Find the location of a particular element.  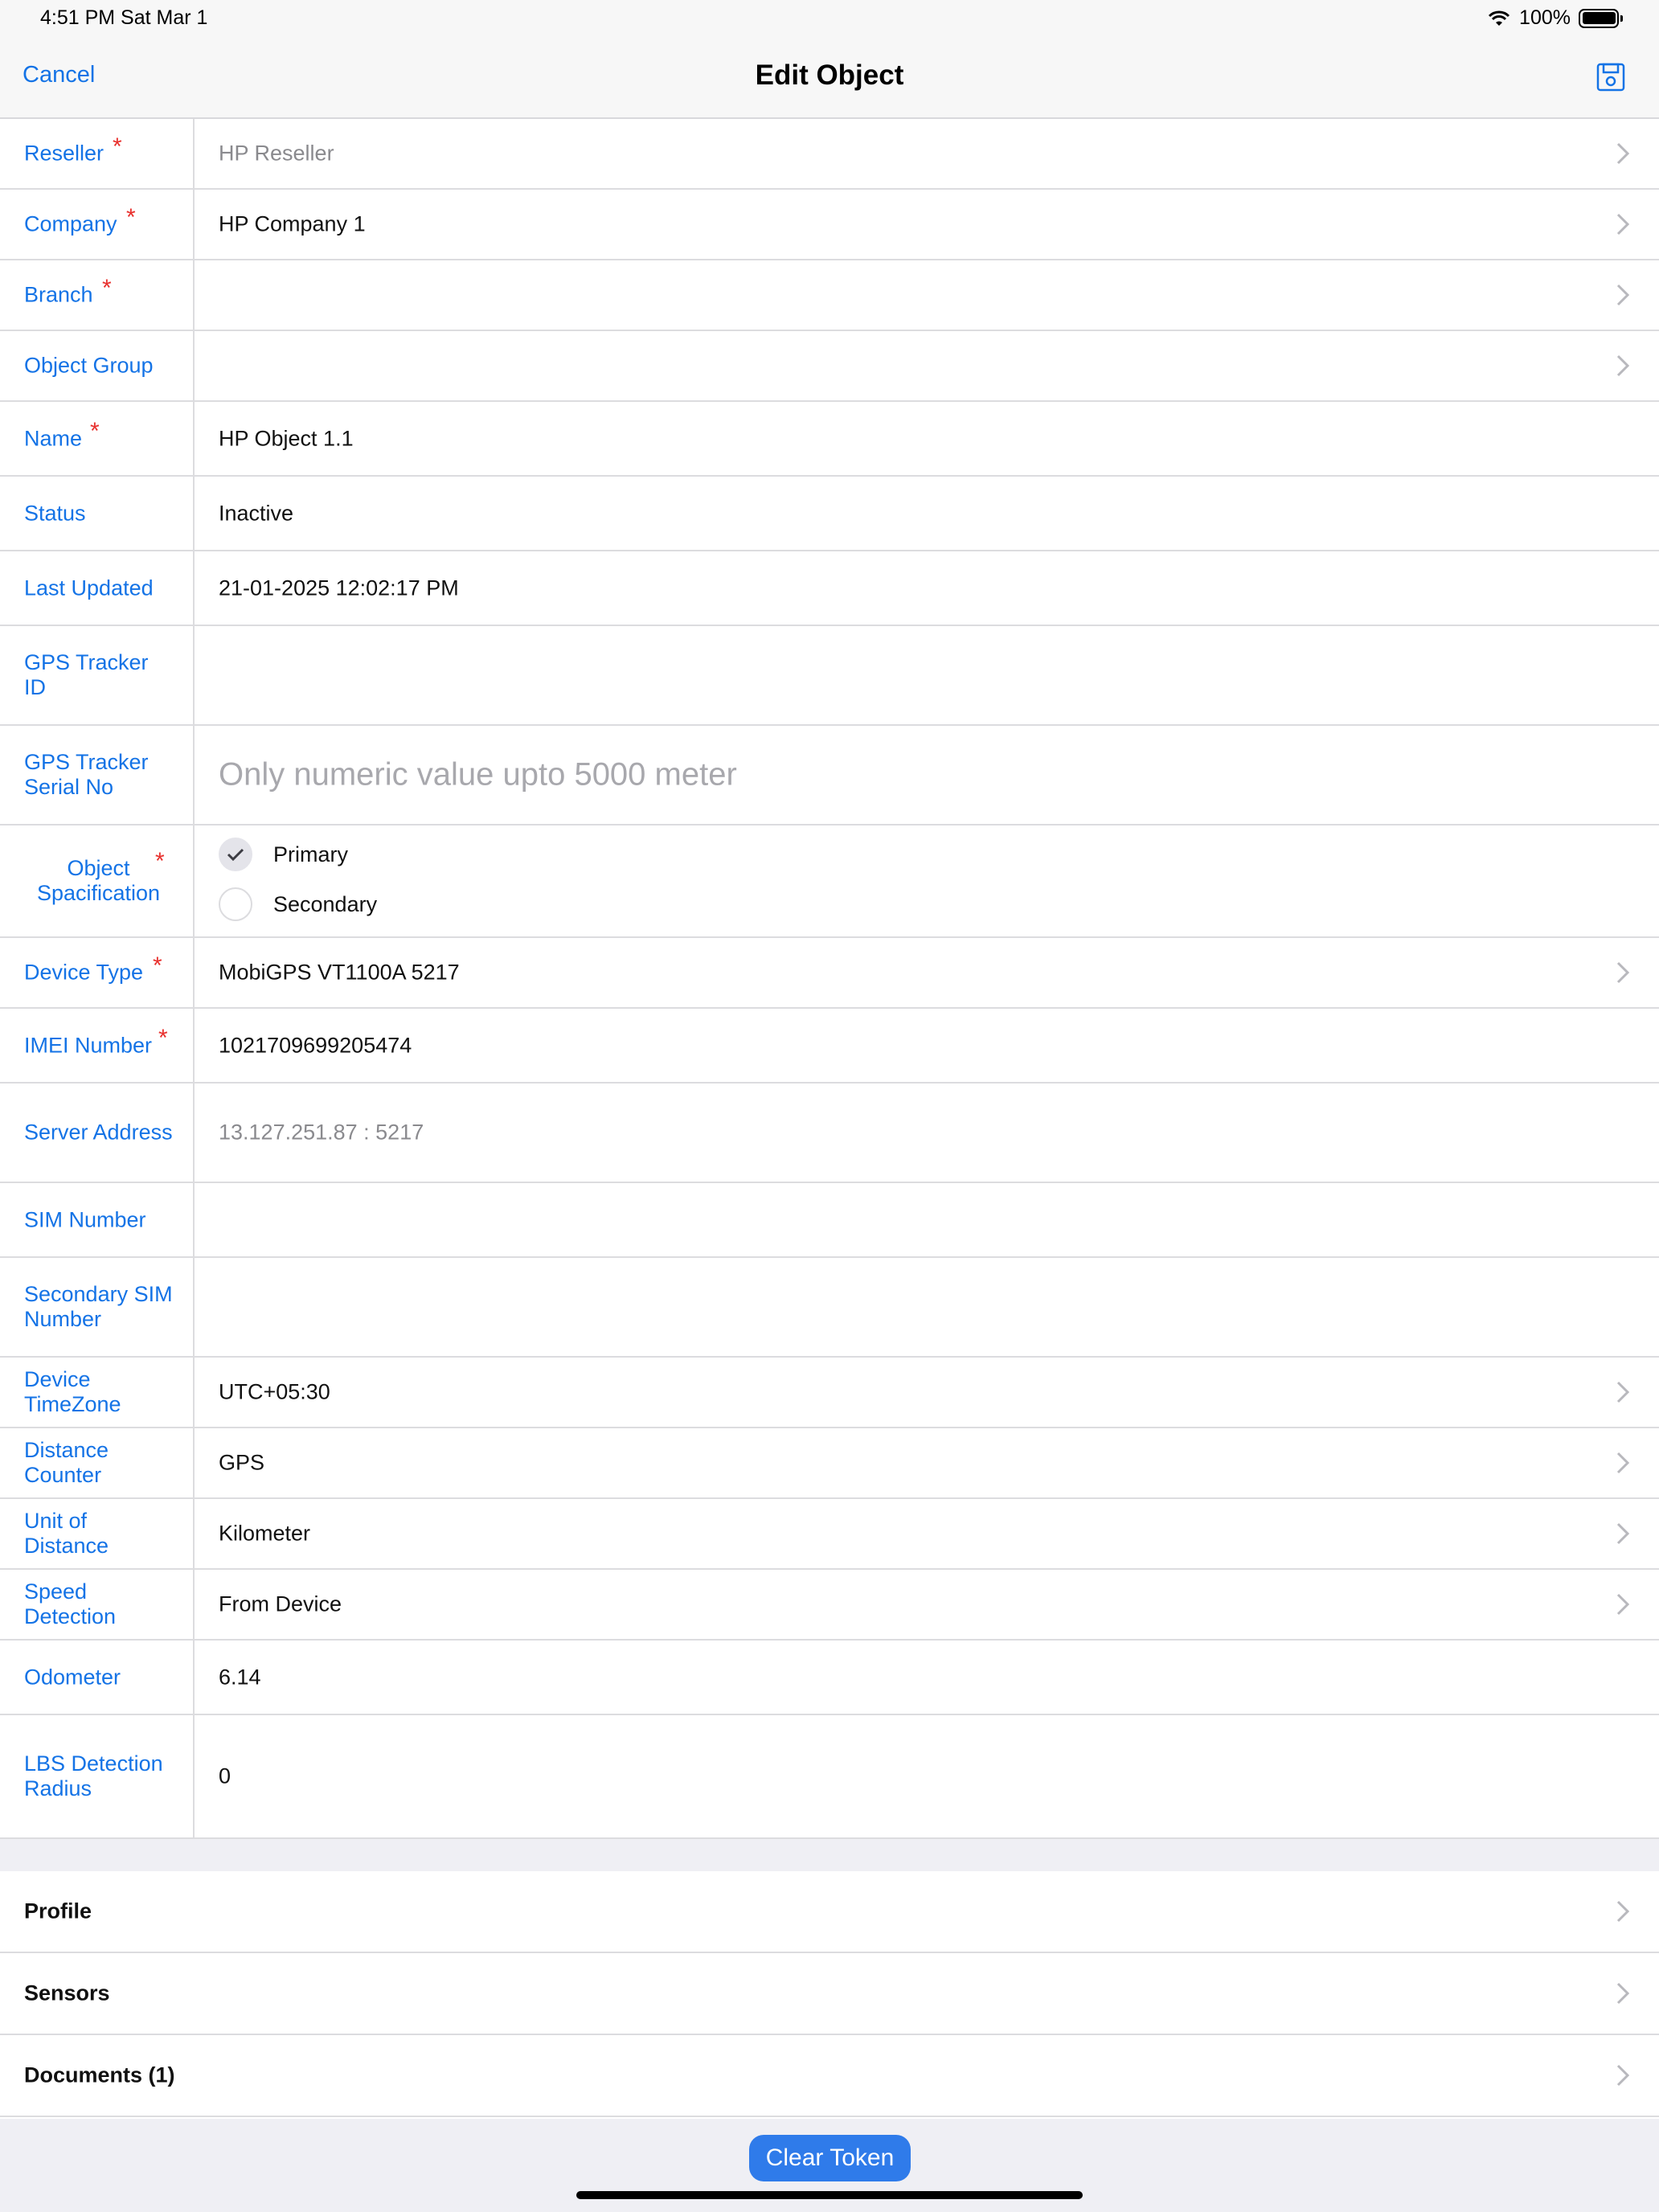

row-unit-of-distance: Unit of Distance Kilometer is located at coordinates (829, 1534).